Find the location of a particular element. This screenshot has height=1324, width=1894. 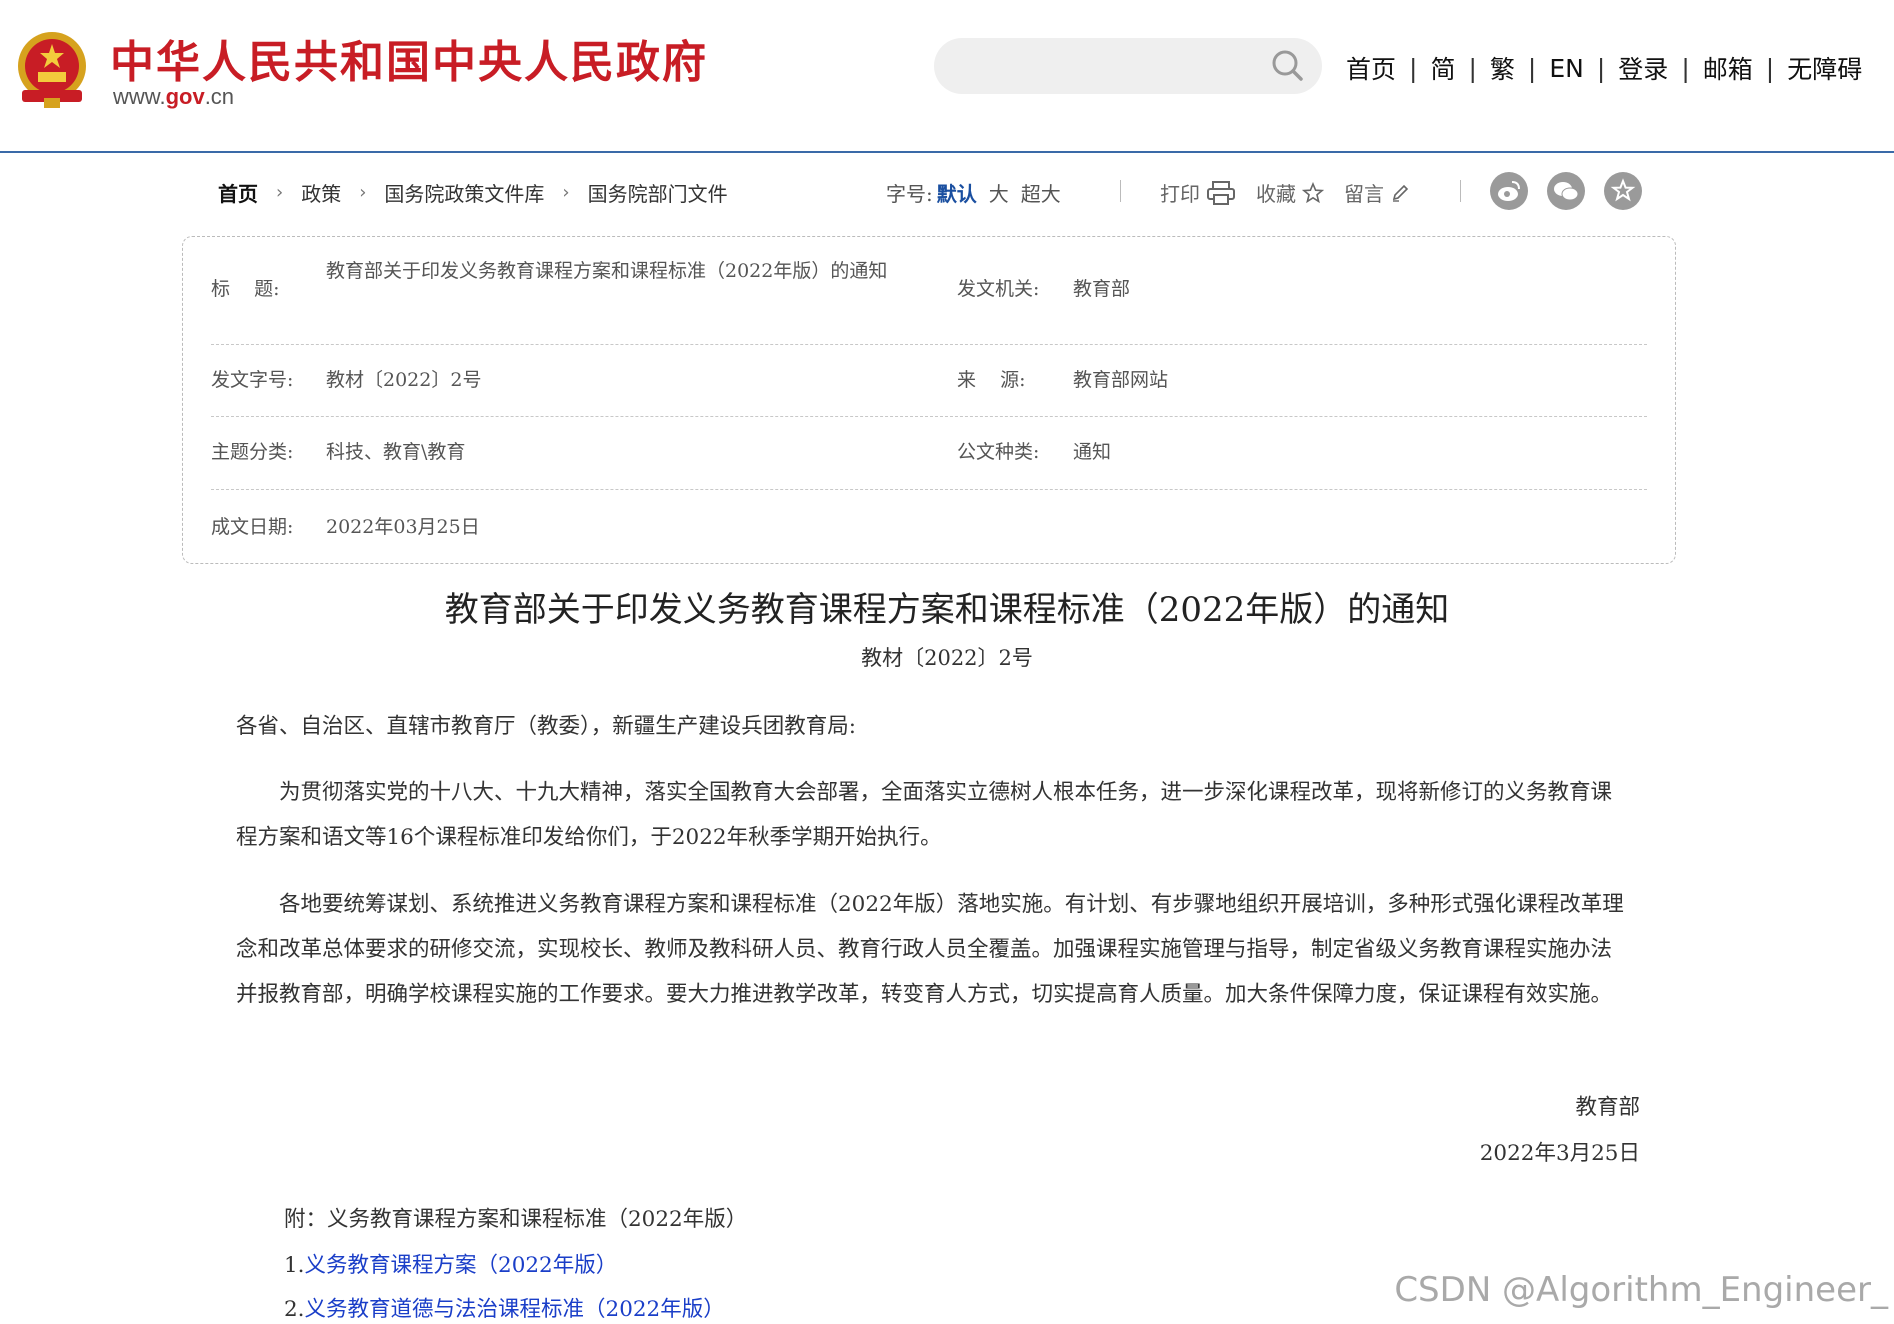

search-icon is located at coordinates (1288, 66).